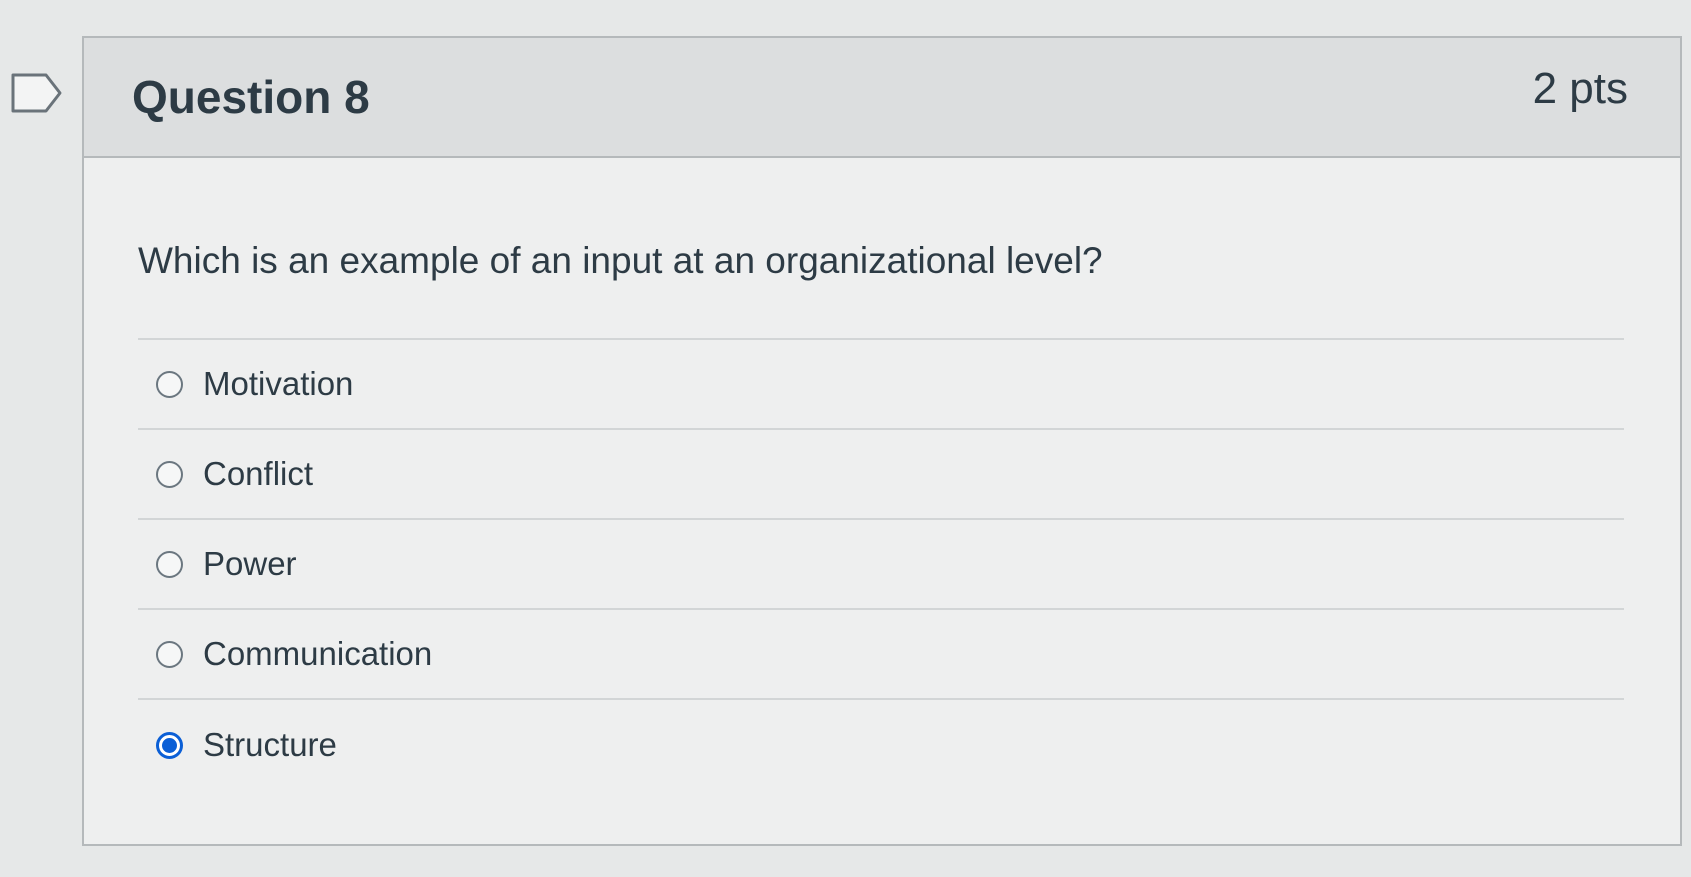  What do you see at coordinates (278, 383) in the screenshot?
I see `answer-label: Motivation` at bounding box center [278, 383].